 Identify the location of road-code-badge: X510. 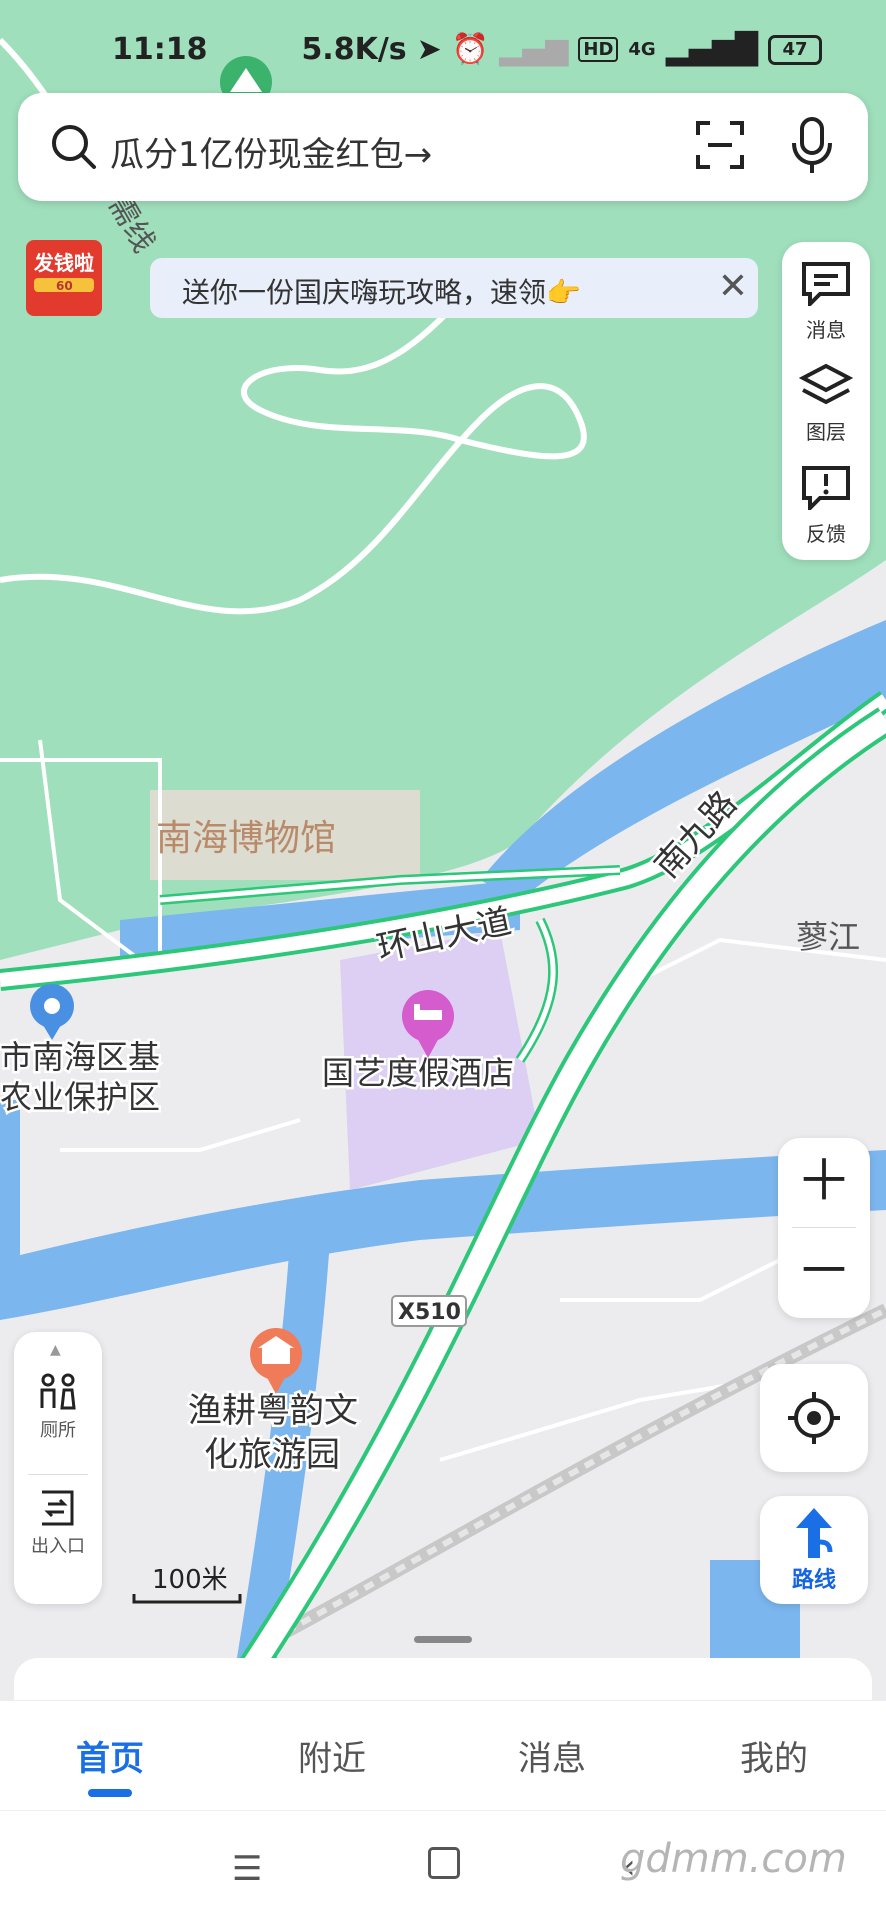
(429, 1312).